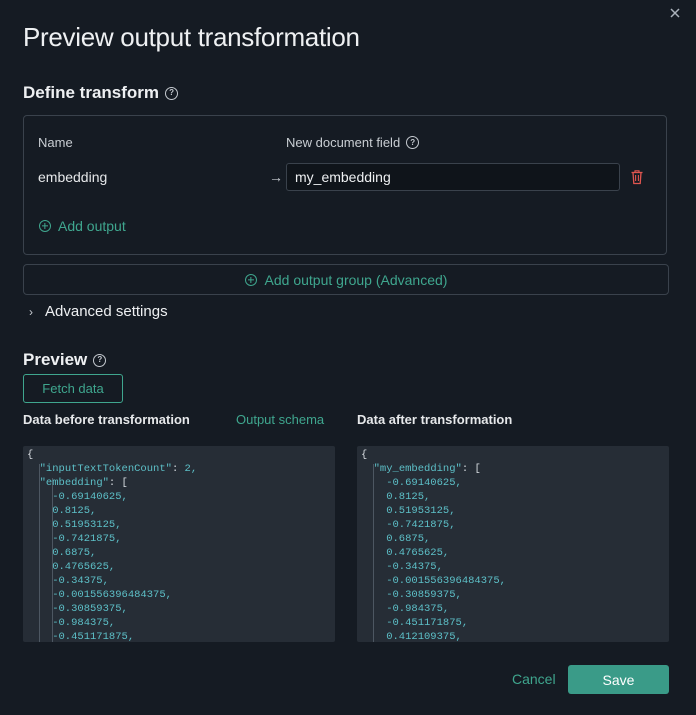 The width and height of the screenshot is (696, 715). I want to click on dialog-title: Preview output transformation, so click(191, 37).